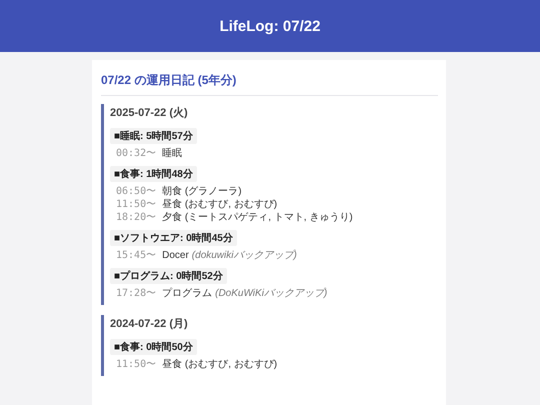  I want to click on entry-note: (dokuwikiバックアップ), so click(244, 255).